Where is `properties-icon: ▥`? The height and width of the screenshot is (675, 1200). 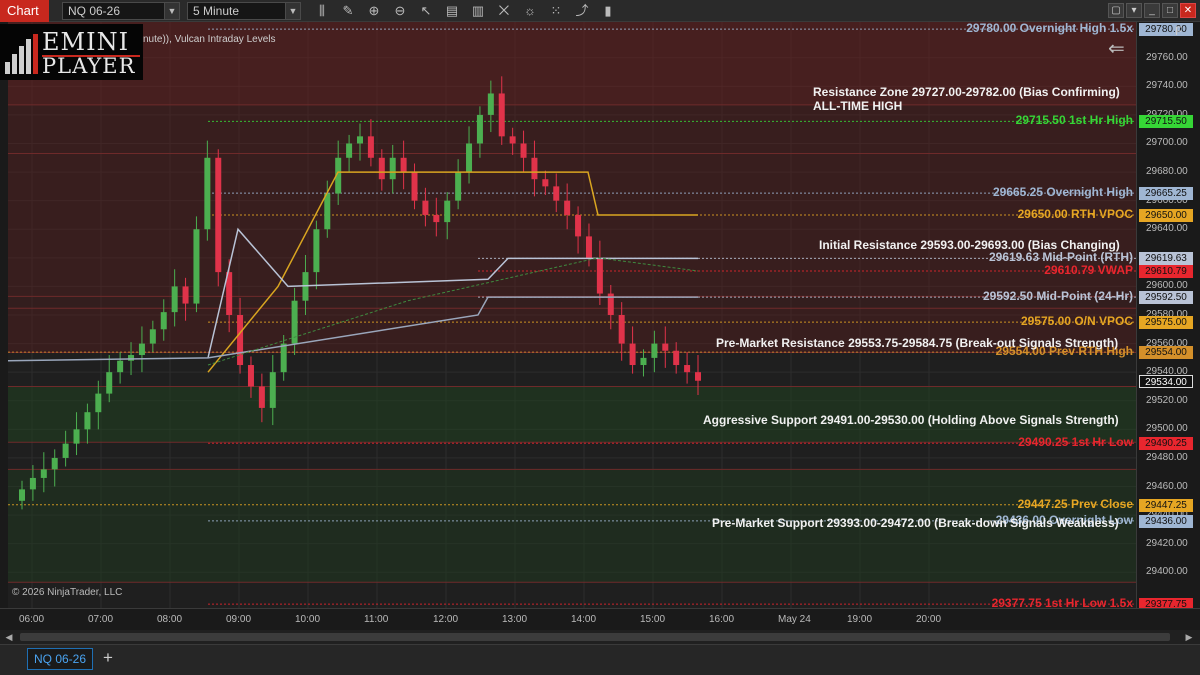
properties-icon: ▥ is located at coordinates (478, 11).